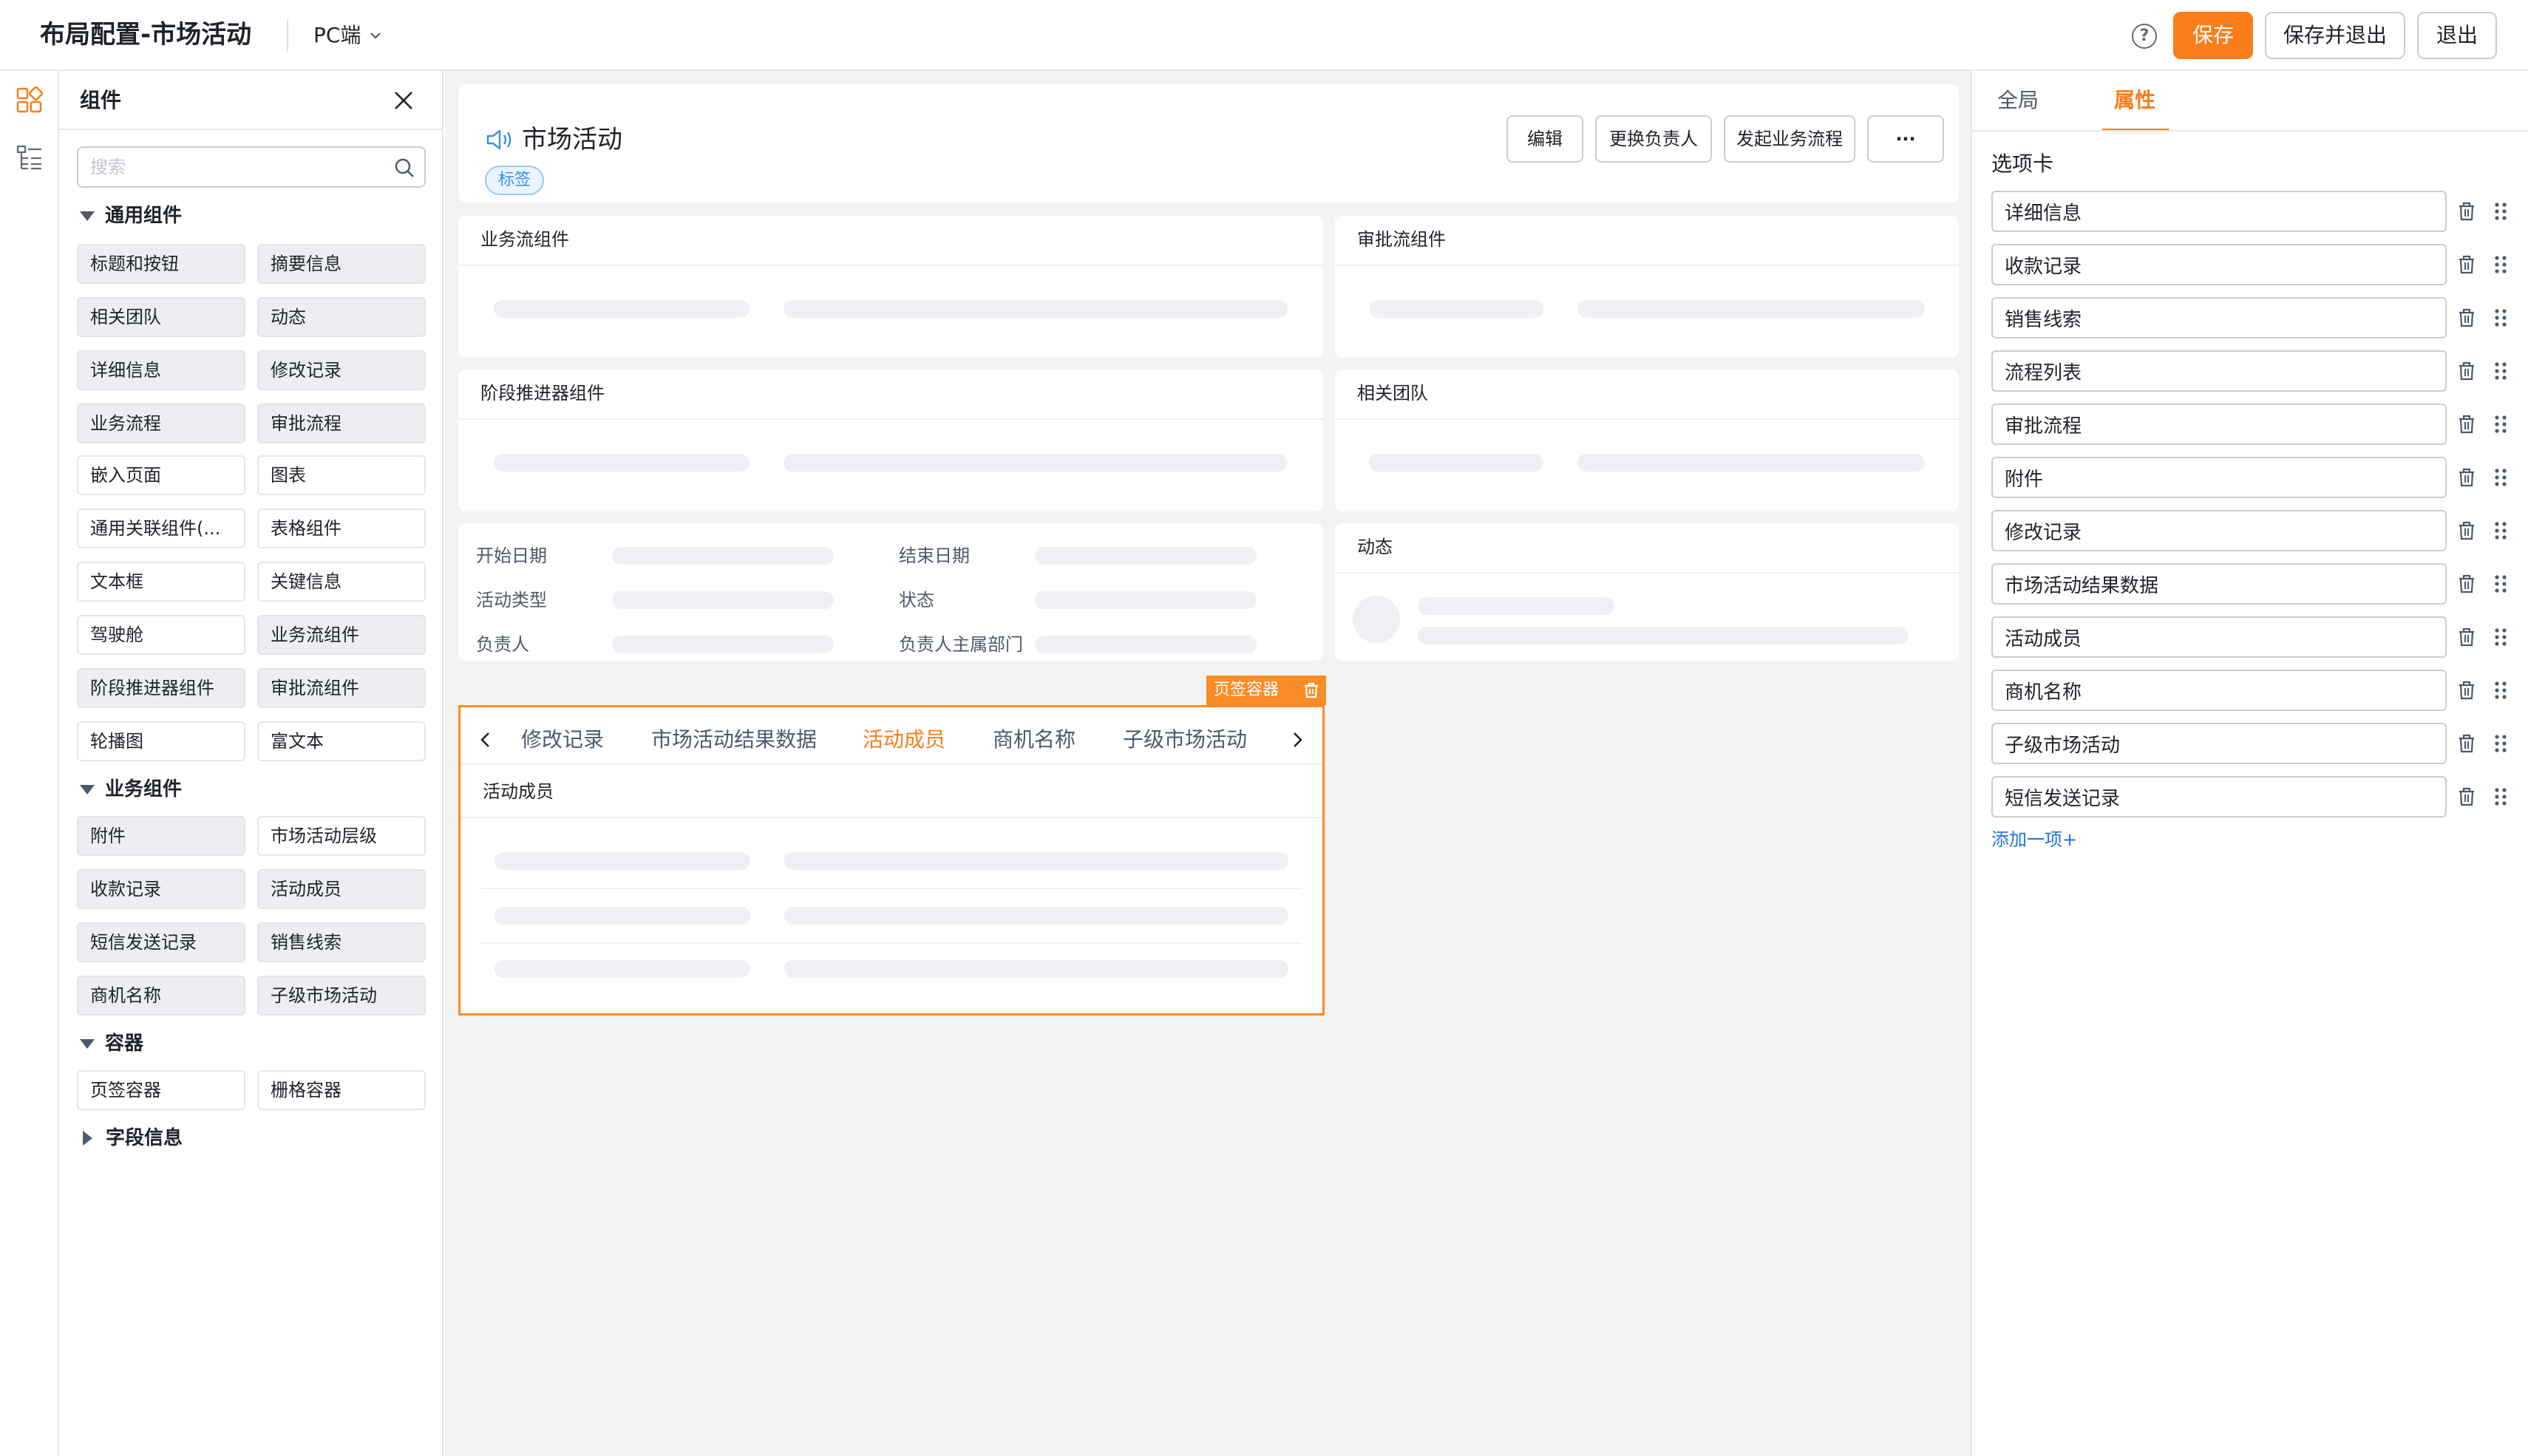 Image resolution: width=2528 pixels, height=1456 pixels. I want to click on tree-outline-icon, so click(29, 158).